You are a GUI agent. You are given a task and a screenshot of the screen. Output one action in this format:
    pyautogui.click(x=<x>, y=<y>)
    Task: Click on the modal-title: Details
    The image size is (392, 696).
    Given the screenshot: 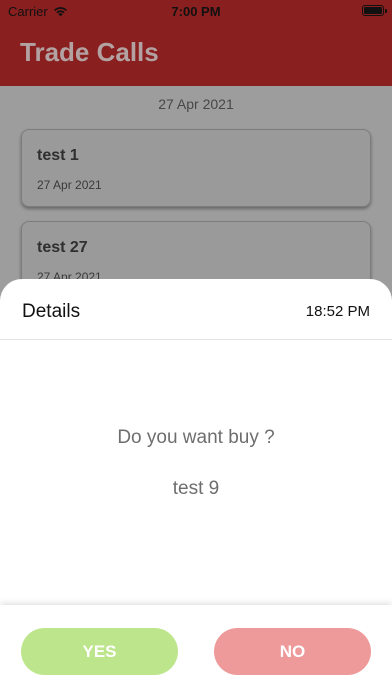 What is the action you would take?
    pyautogui.click(x=51, y=311)
    